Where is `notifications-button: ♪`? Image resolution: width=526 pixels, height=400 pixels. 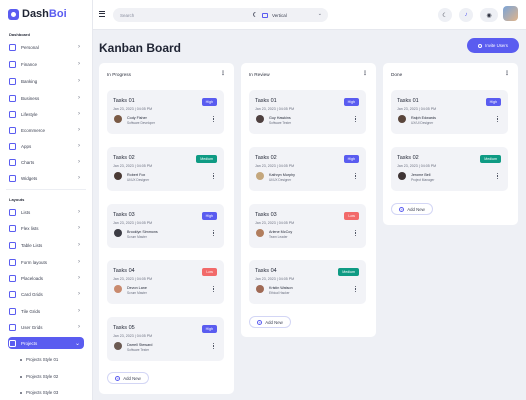
notifications-button: ♪ is located at coordinates (466, 15).